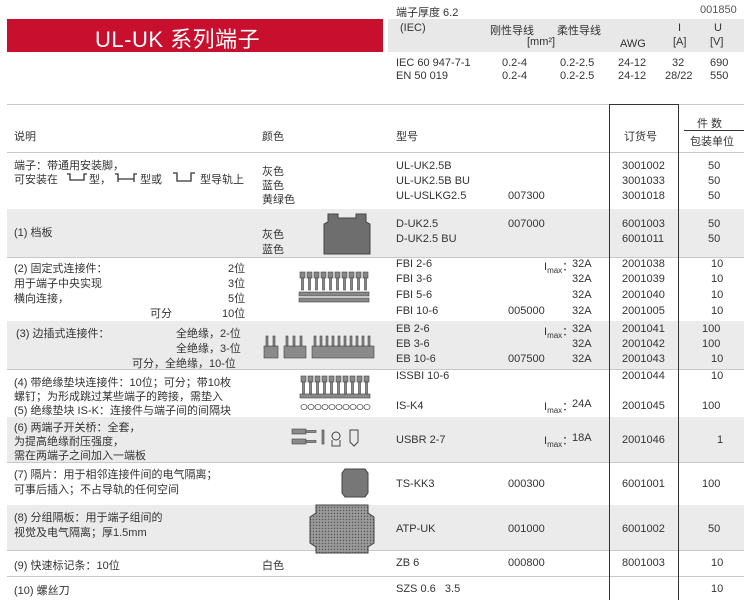 This screenshot has height=600, width=750. Describe the element at coordinates (33, 233) in the screenshot. I see `row-desc: (1) 档板` at that location.